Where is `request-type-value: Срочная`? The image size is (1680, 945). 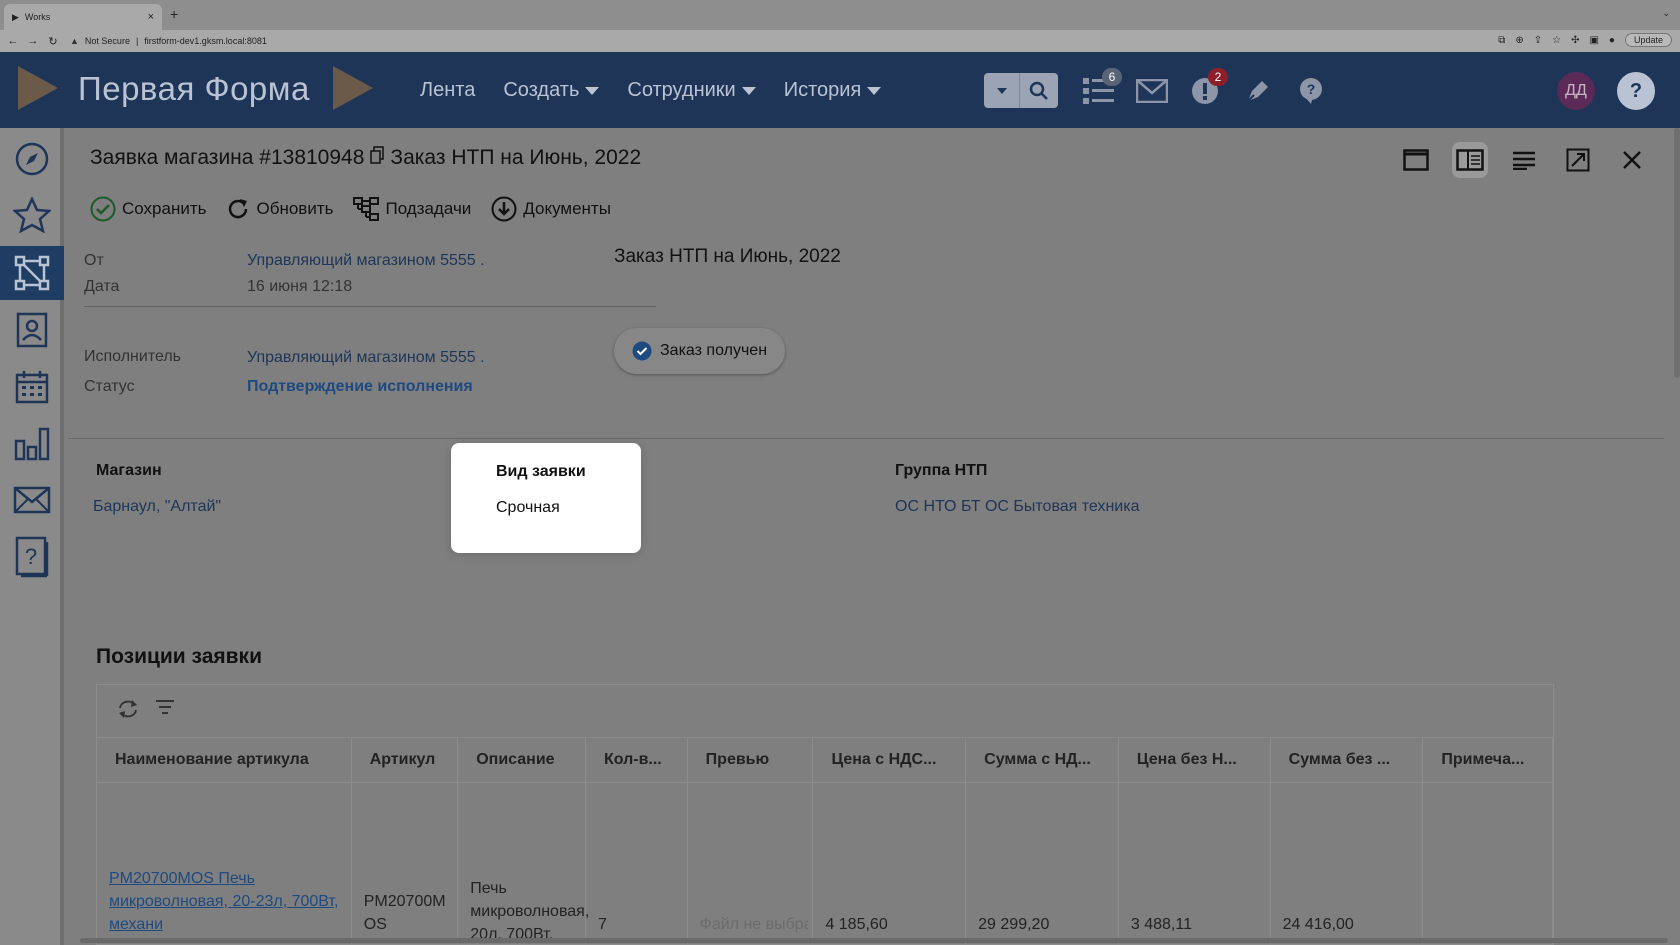 request-type-value: Срочная is located at coordinates (528, 508).